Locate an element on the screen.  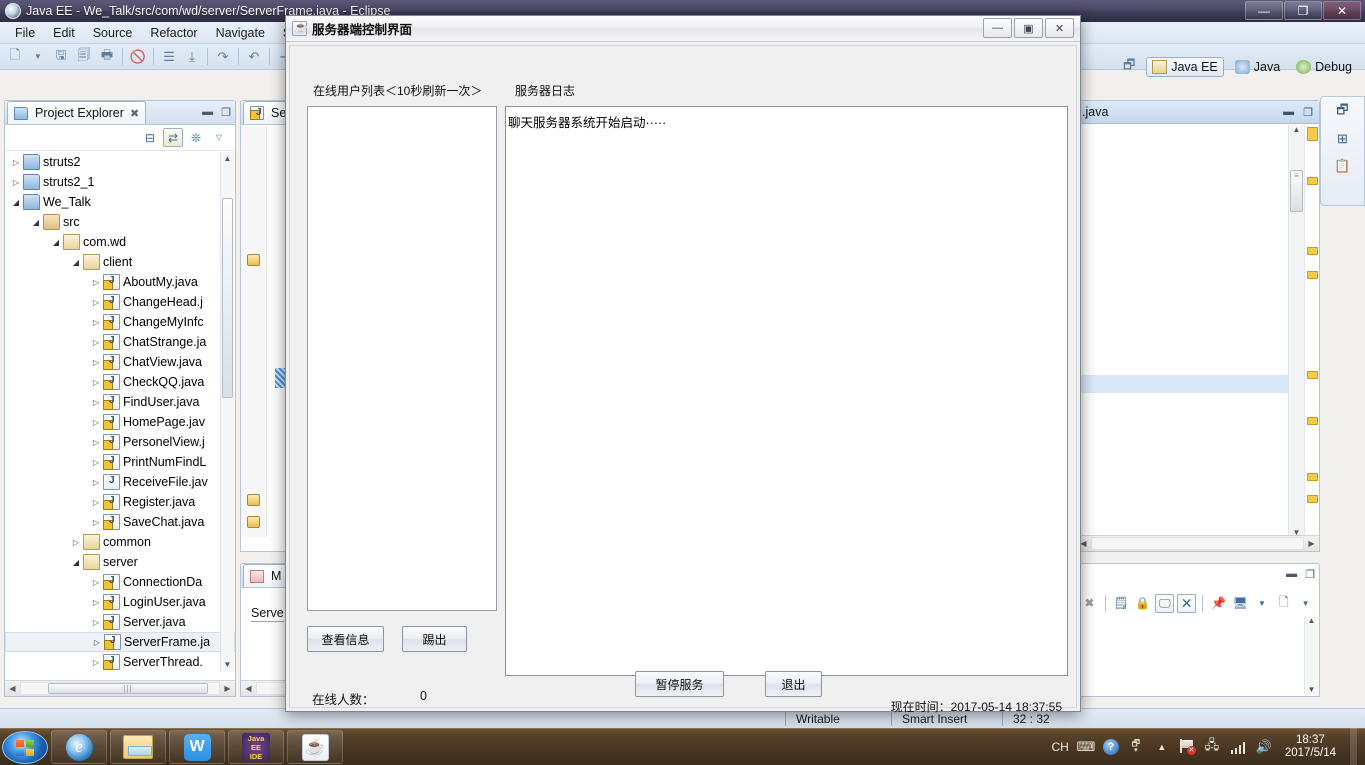
run-icon: ⤓ is located at coordinates (192, 57).